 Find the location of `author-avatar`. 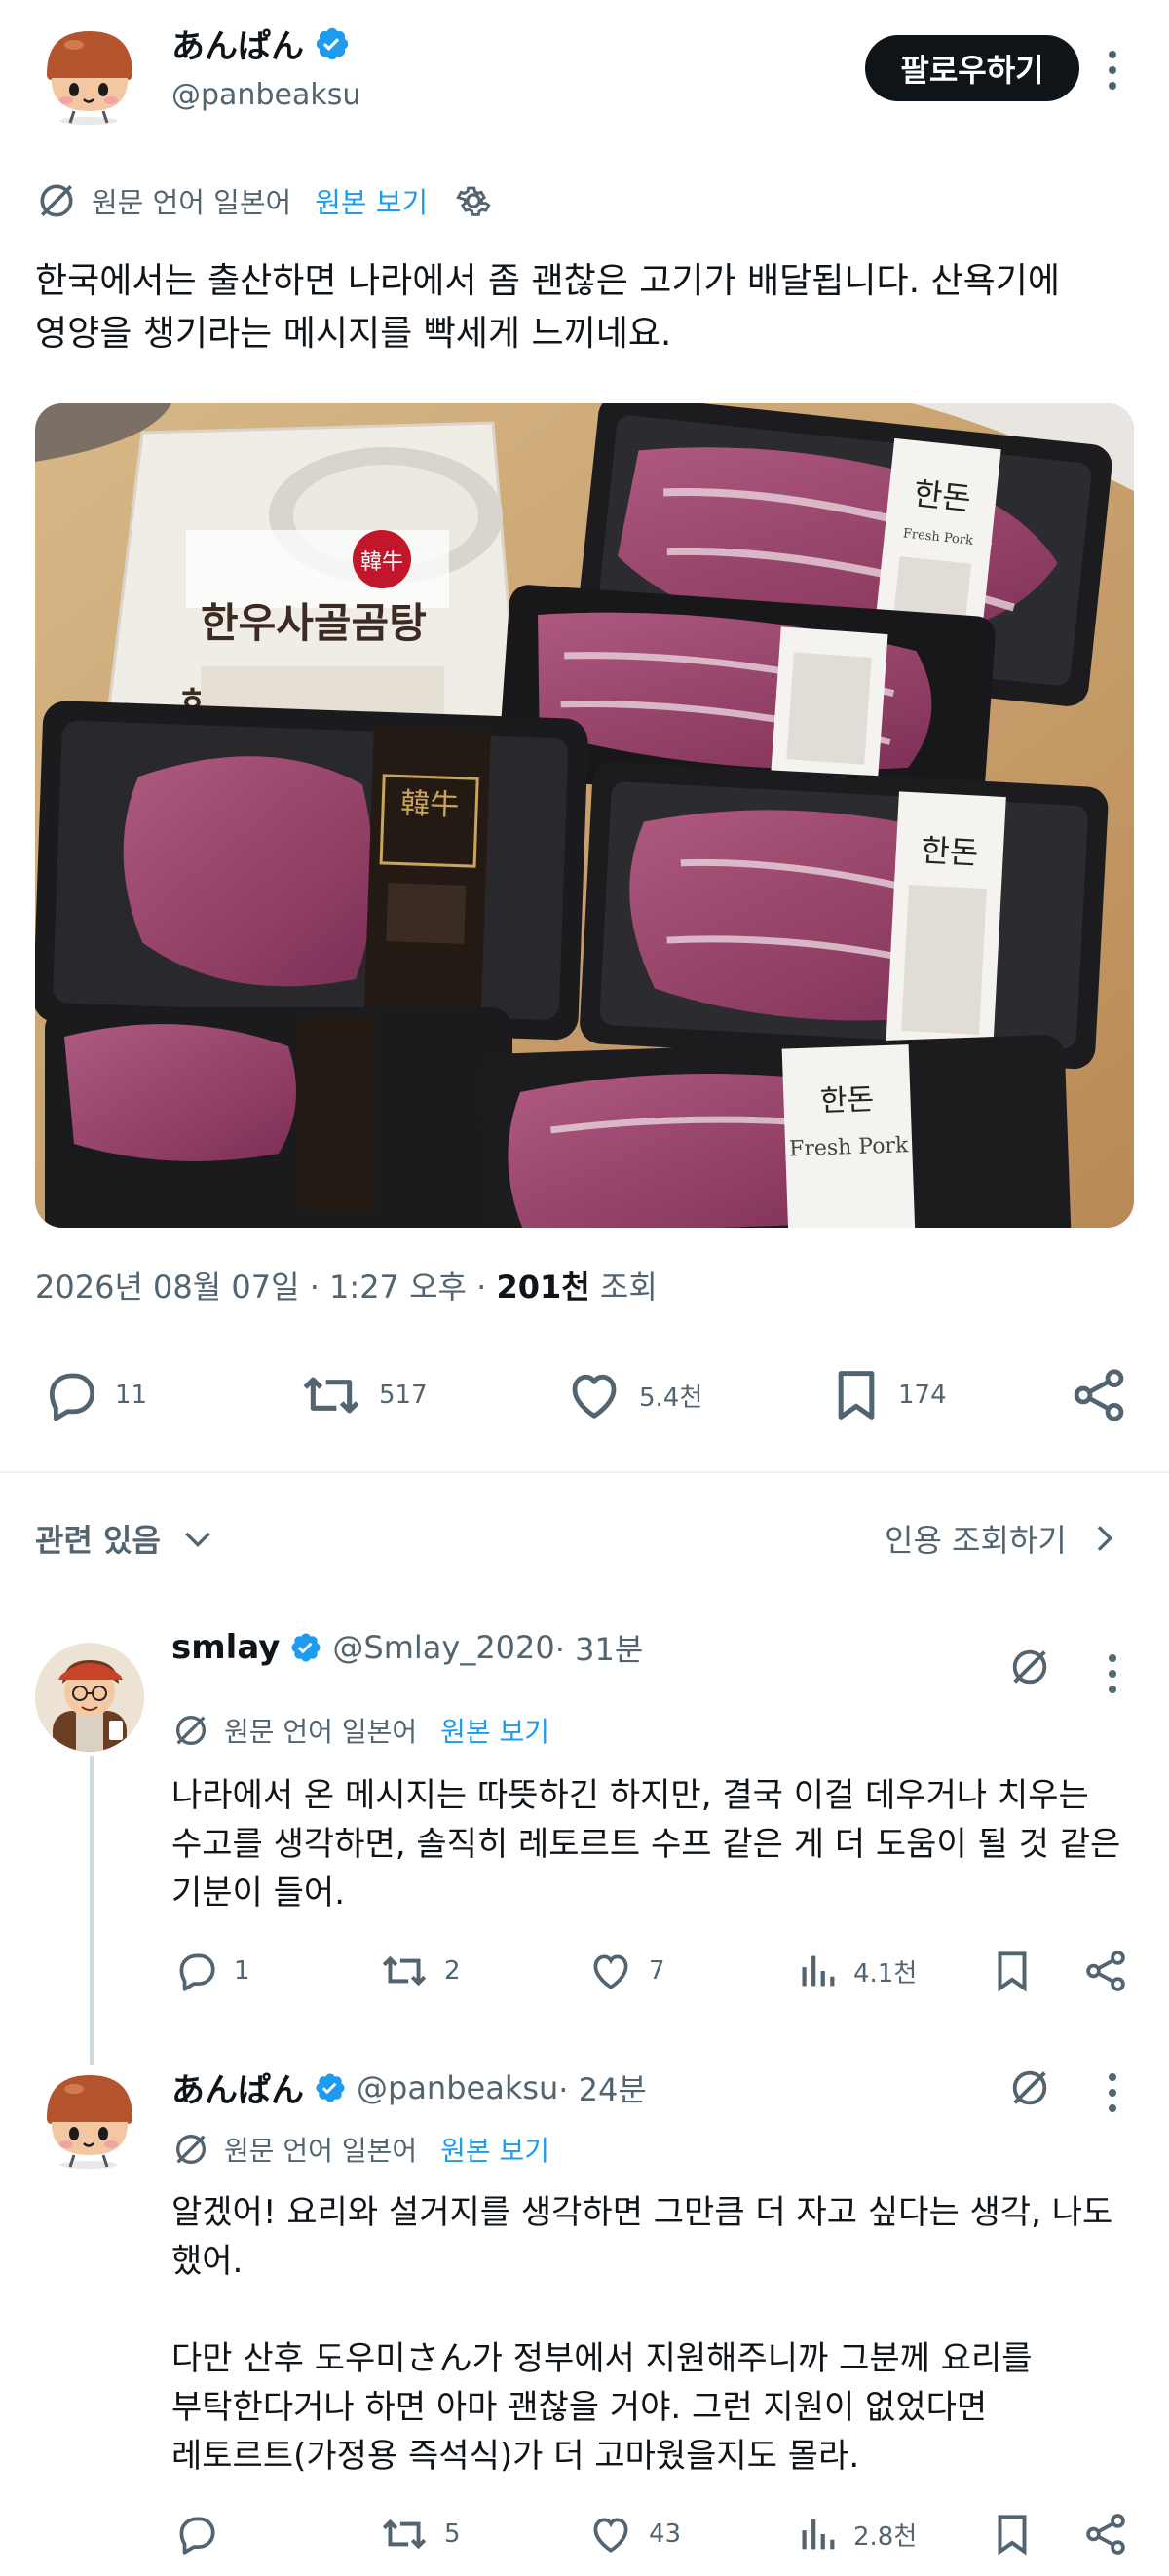

author-avatar is located at coordinates (88, 73).